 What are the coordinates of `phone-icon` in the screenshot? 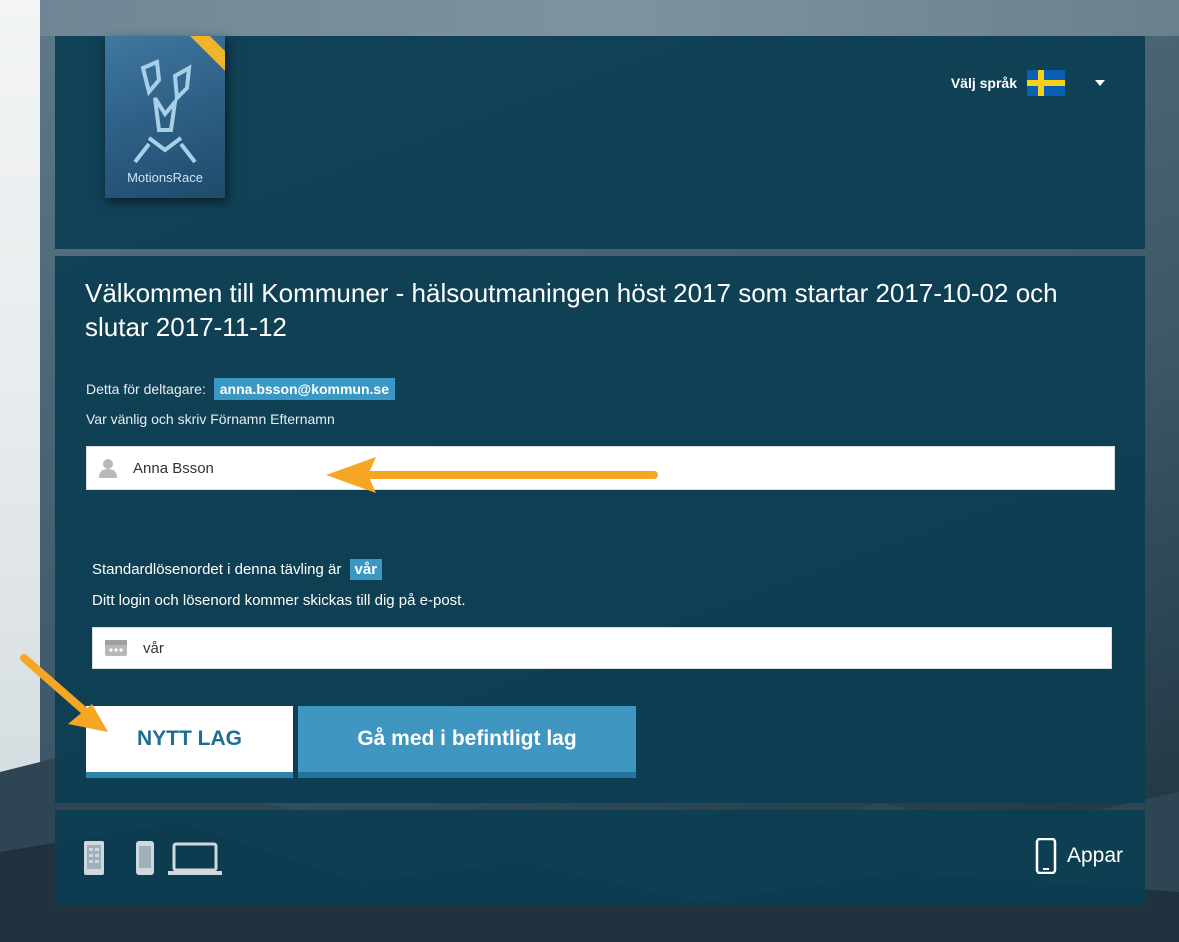 It's located at (145, 858).